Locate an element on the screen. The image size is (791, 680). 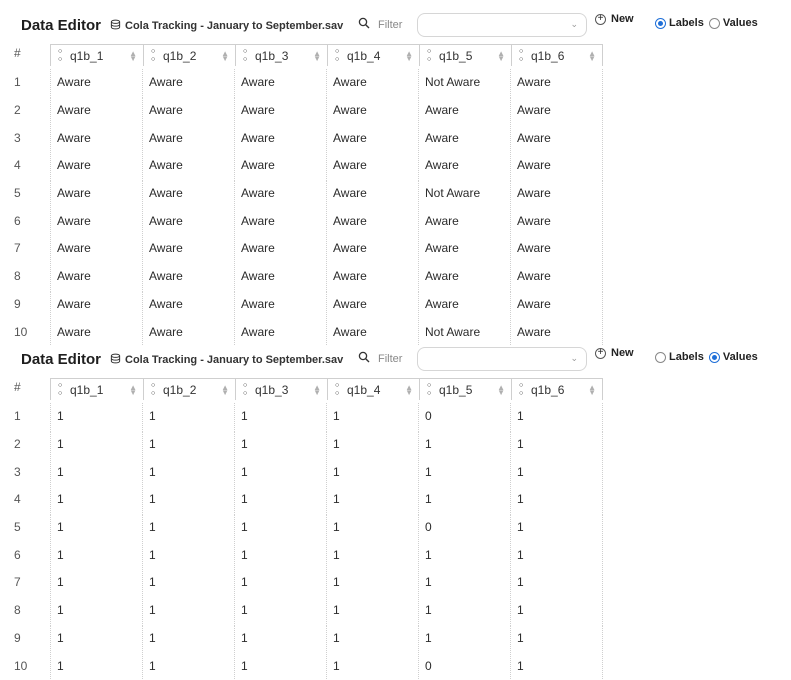
row-number: 2 is located at coordinates (30, 110).